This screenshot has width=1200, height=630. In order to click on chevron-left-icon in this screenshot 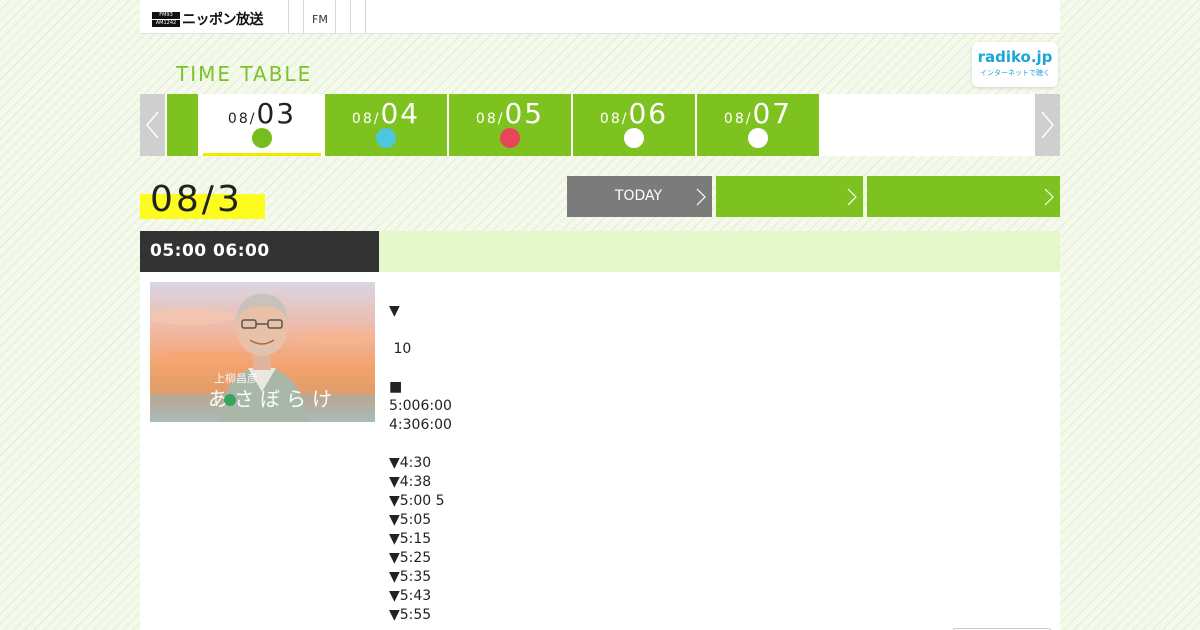, I will do `click(152, 125)`.